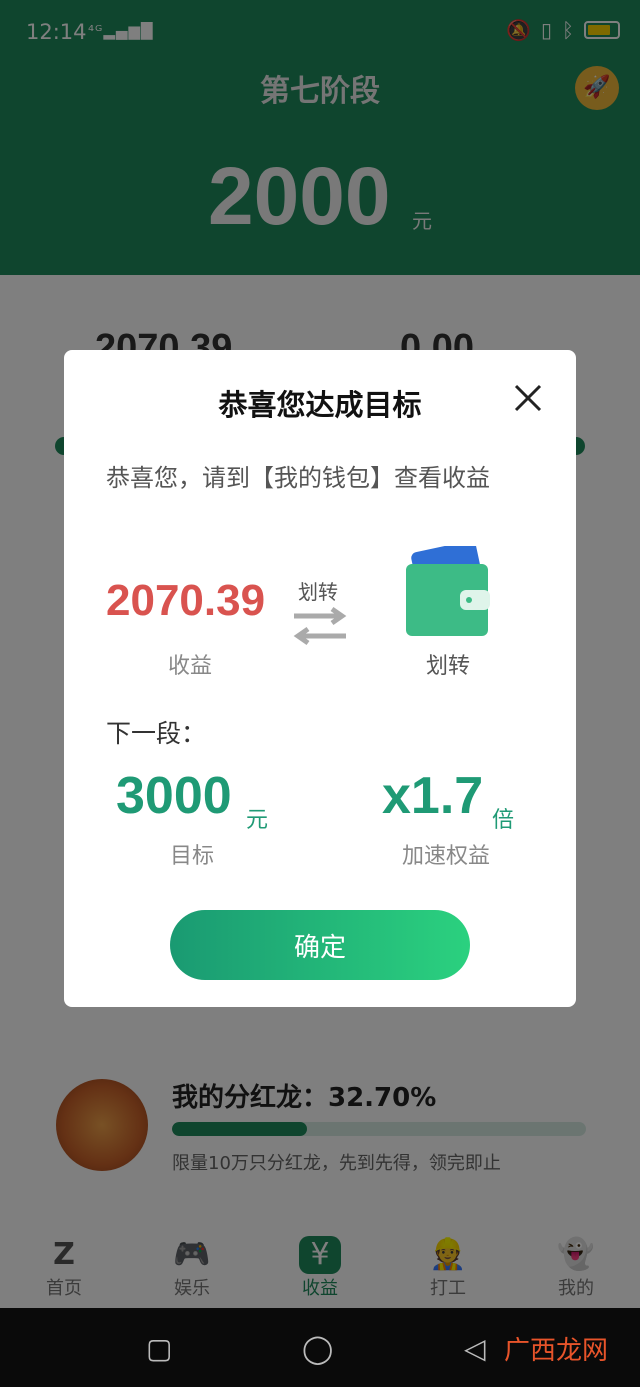 The width and height of the screenshot is (640, 1387). I want to click on recents-icon: ▢, so click(159, 1348).